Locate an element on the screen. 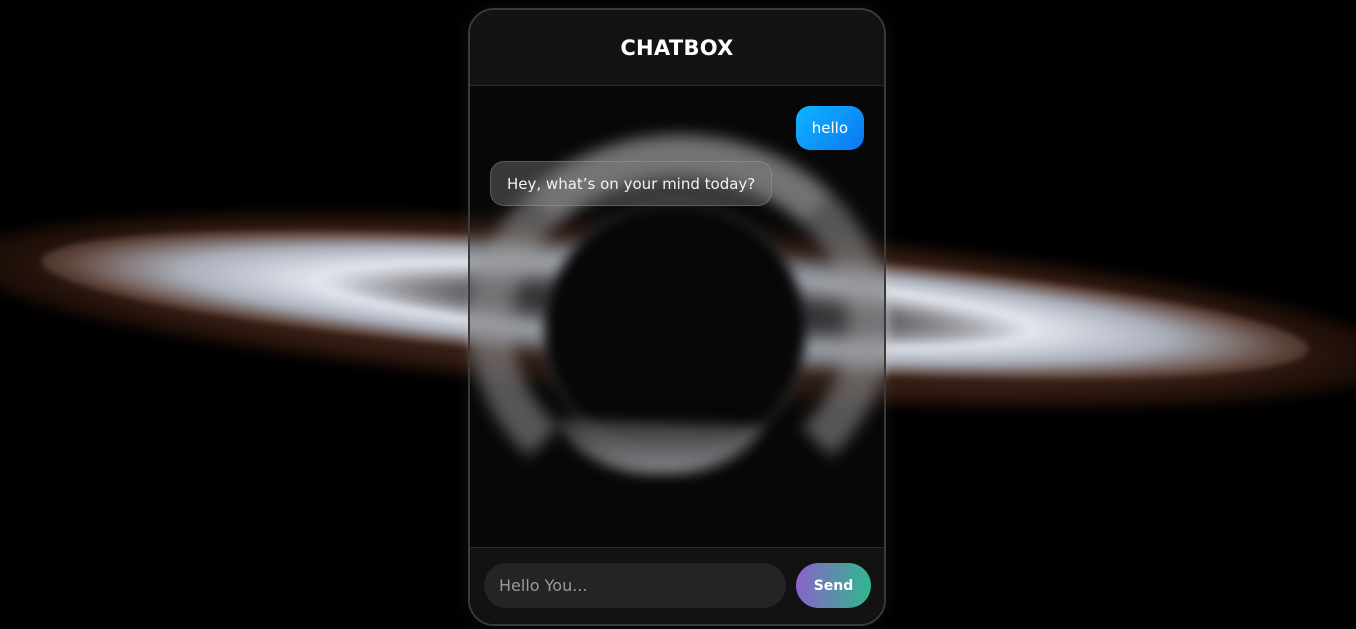 The height and width of the screenshot is (629, 1356). message-composer: Send is located at coordinates (677, 585).